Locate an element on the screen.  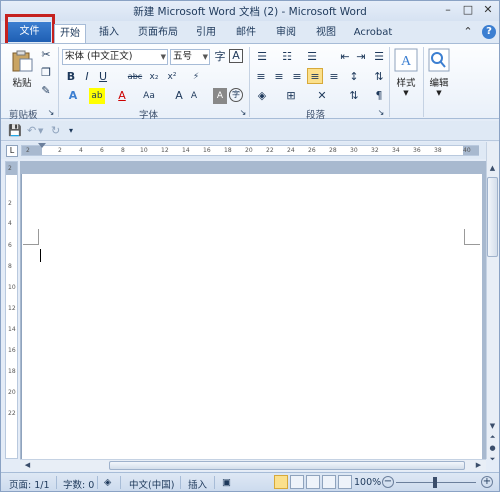
browse-object-icon: ● is located at coordinates (492, 448).